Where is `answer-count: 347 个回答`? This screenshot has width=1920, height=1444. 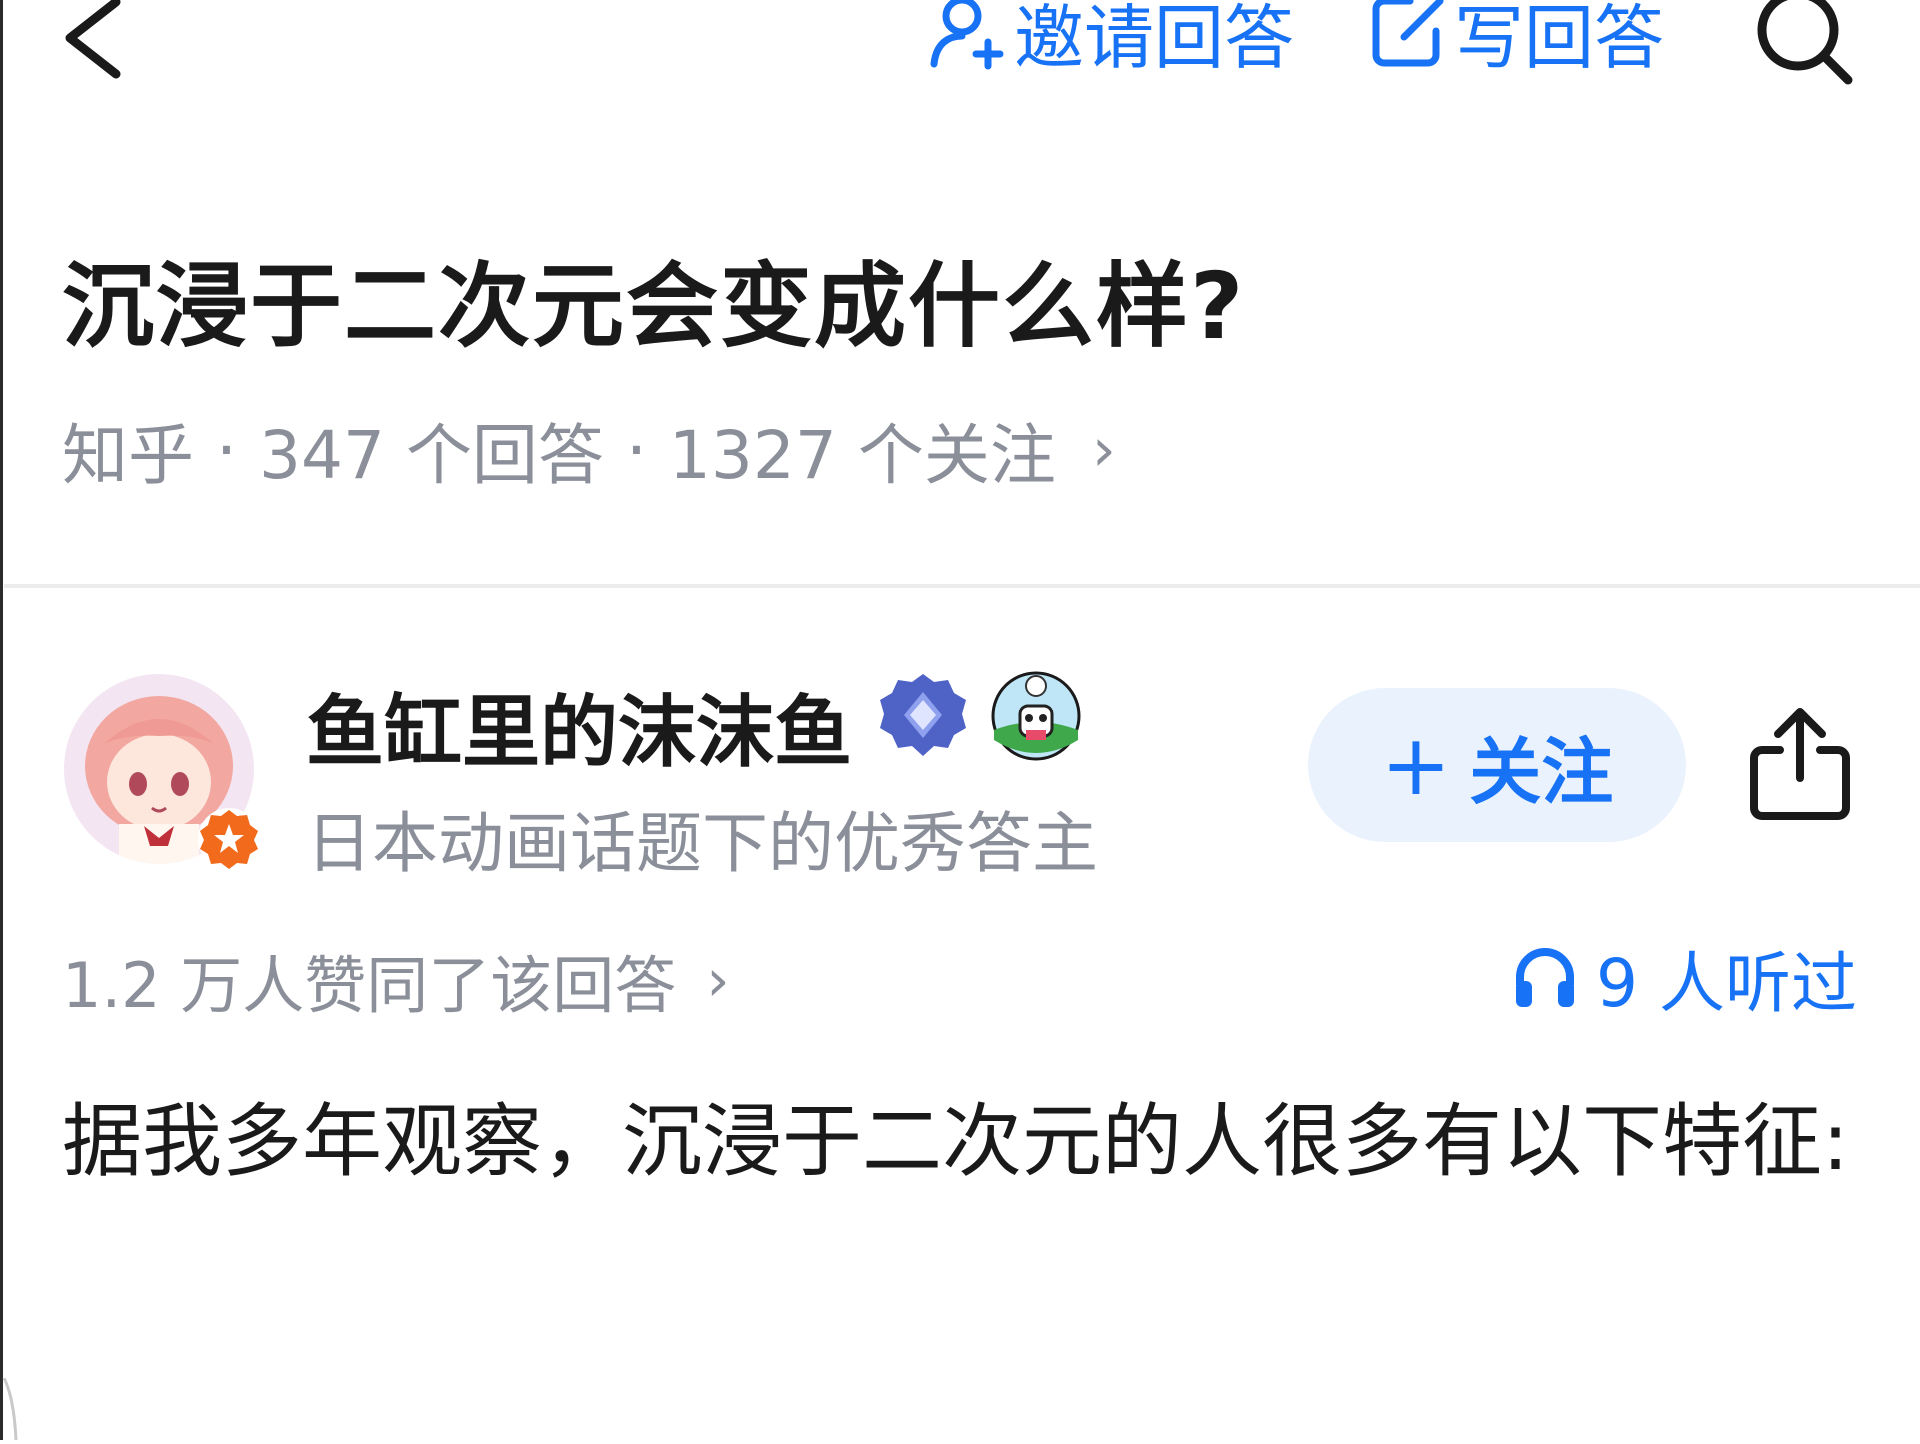
answer-count: 347 个回答 is located at coordinates (431, 455).